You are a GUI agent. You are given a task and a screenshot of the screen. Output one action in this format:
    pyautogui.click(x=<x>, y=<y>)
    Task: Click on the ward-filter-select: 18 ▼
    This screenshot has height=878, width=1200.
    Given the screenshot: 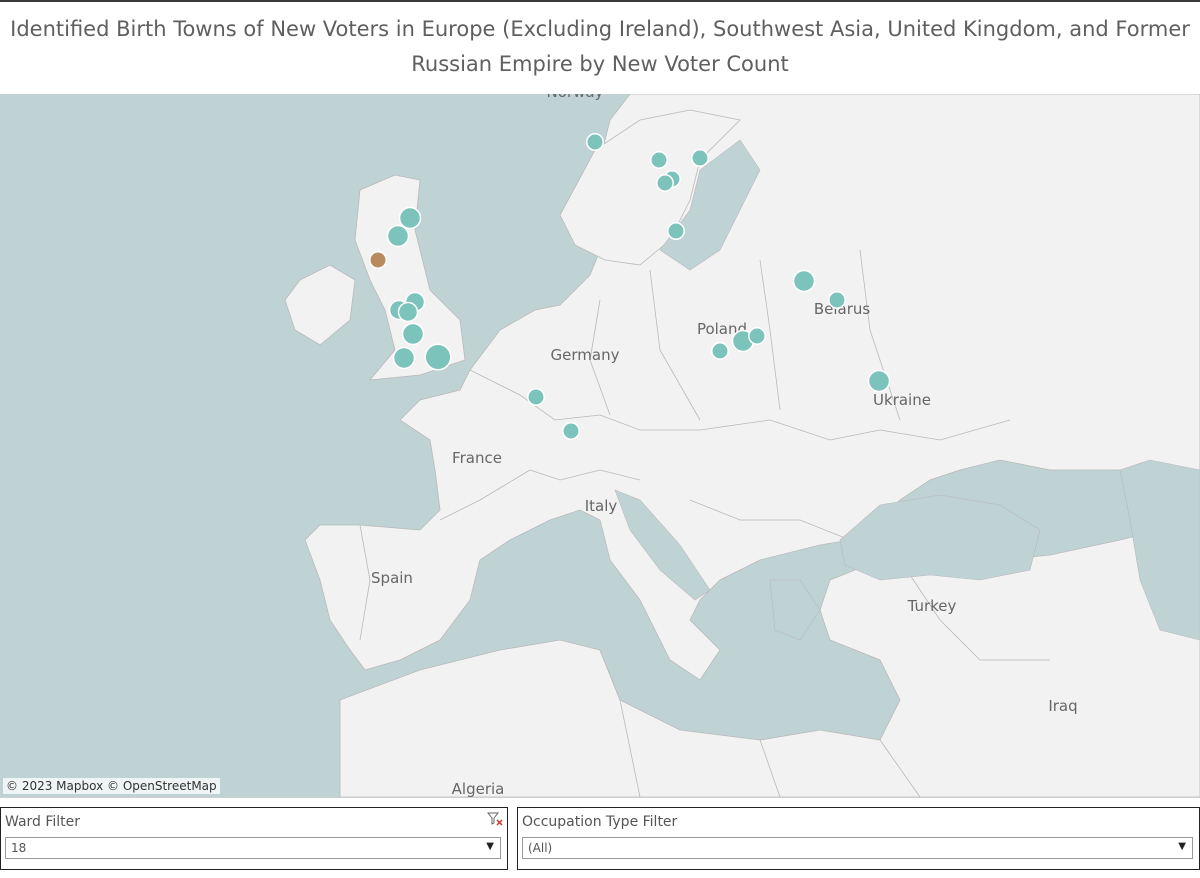 What is the action you would take?
    pyautogui.click(x=253, y=848)
    